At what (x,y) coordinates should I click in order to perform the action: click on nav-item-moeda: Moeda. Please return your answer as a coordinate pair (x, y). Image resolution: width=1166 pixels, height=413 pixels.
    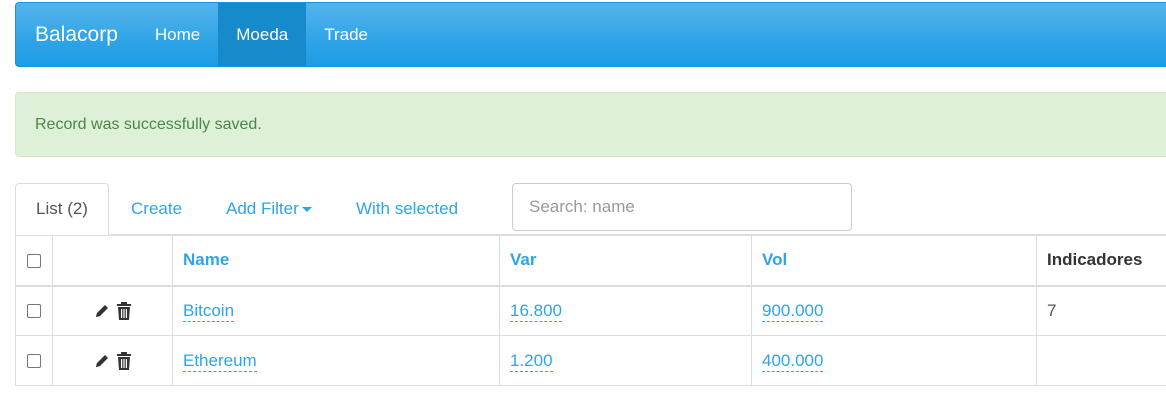
    Looking at the image, I should click on (262, 34).